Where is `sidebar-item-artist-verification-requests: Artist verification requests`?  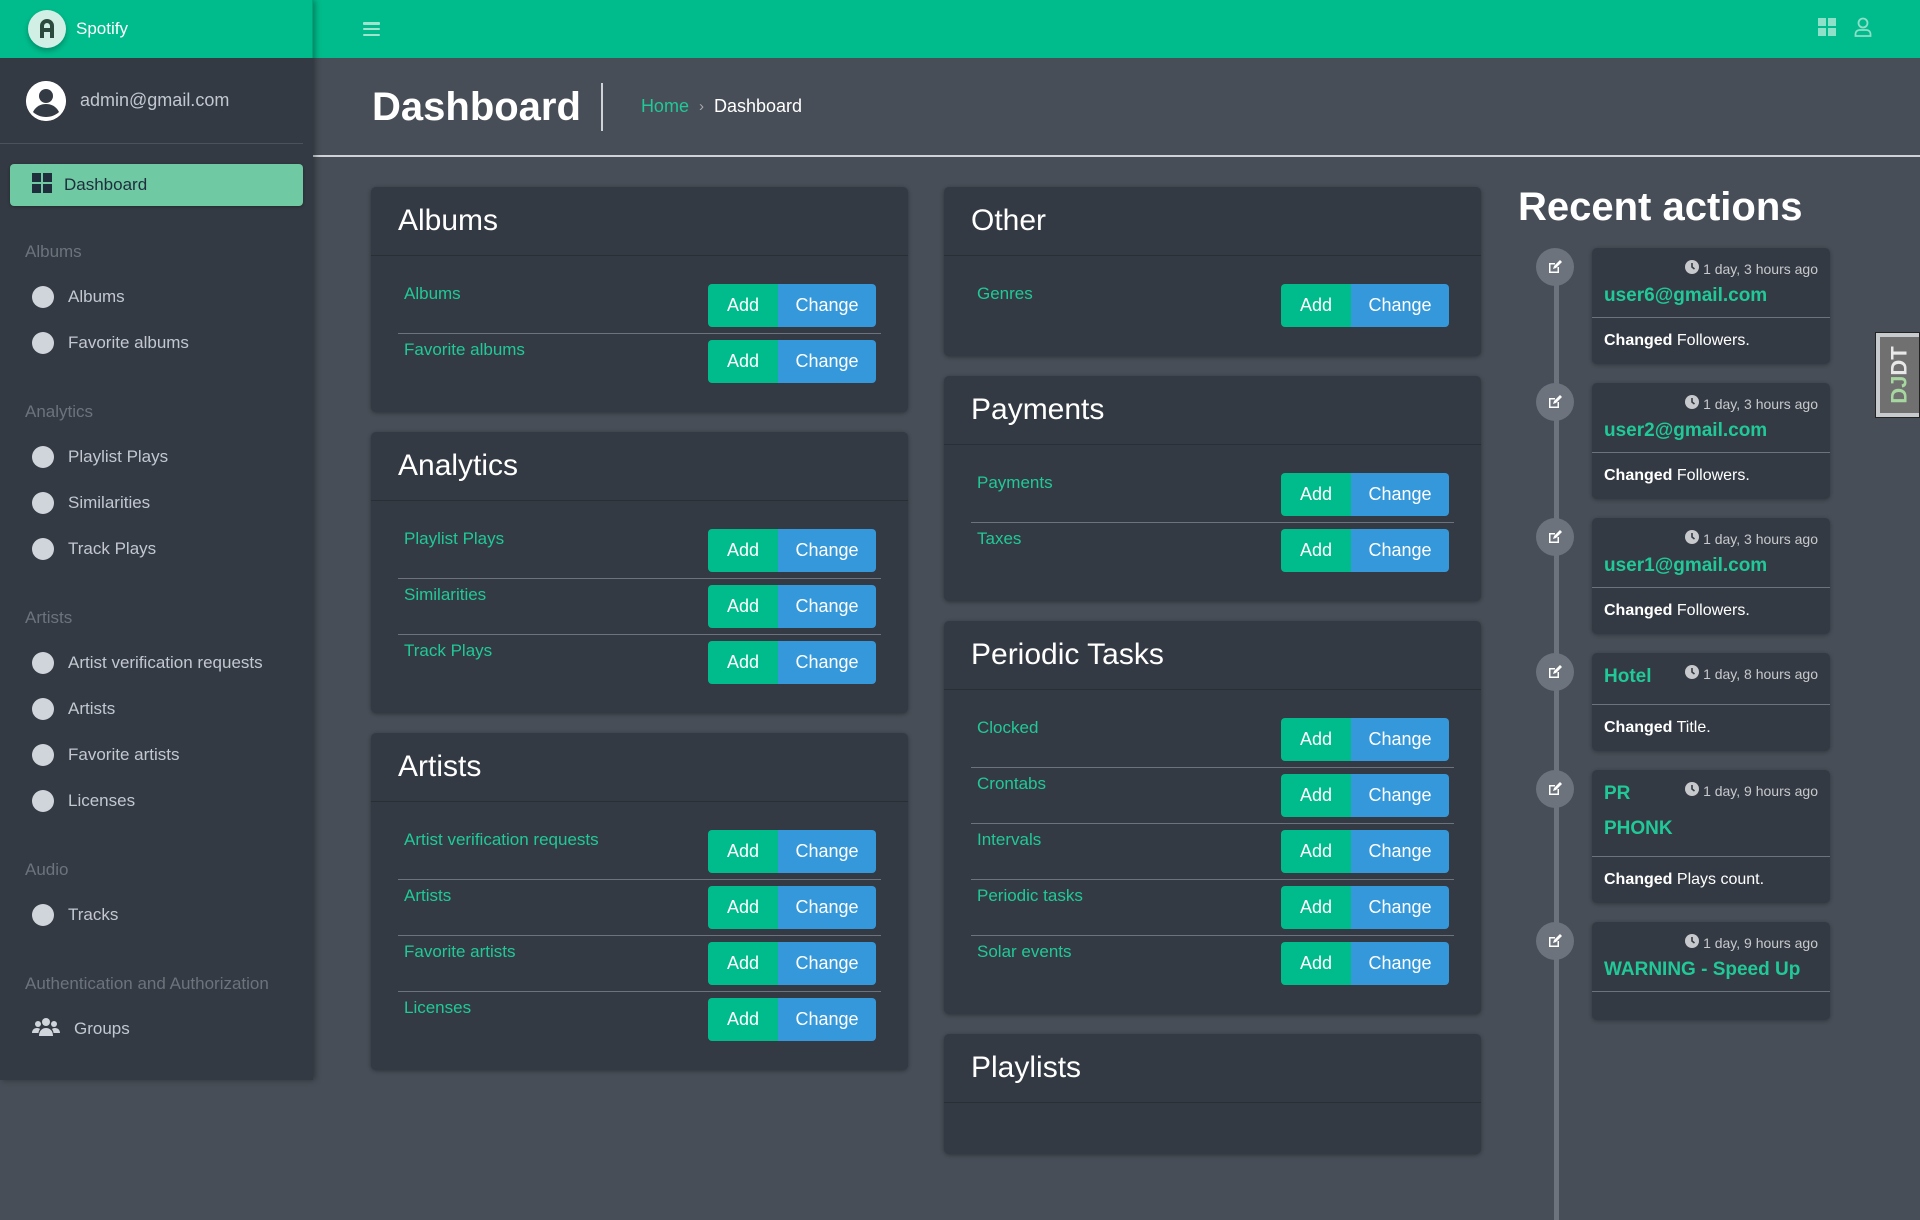 sidebar-item-artist-verification-requests: Artist verification requests is located at coordinates (156, 663).